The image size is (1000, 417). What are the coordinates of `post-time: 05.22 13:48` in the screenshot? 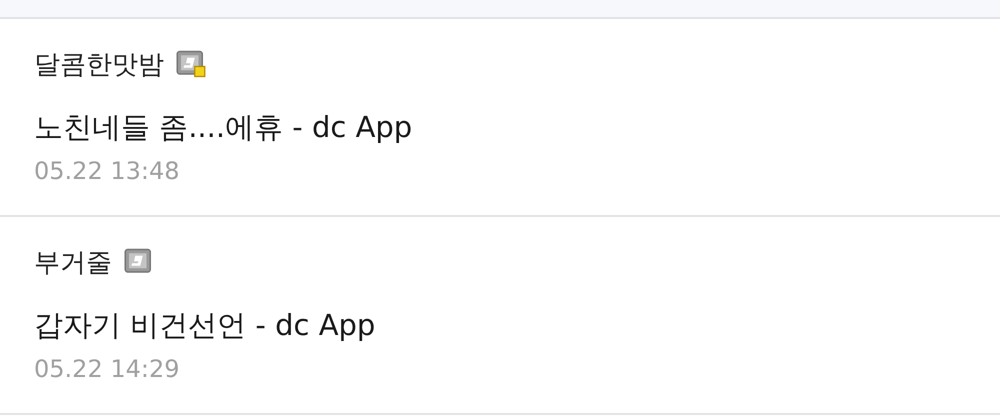 It's located at (107, 171).